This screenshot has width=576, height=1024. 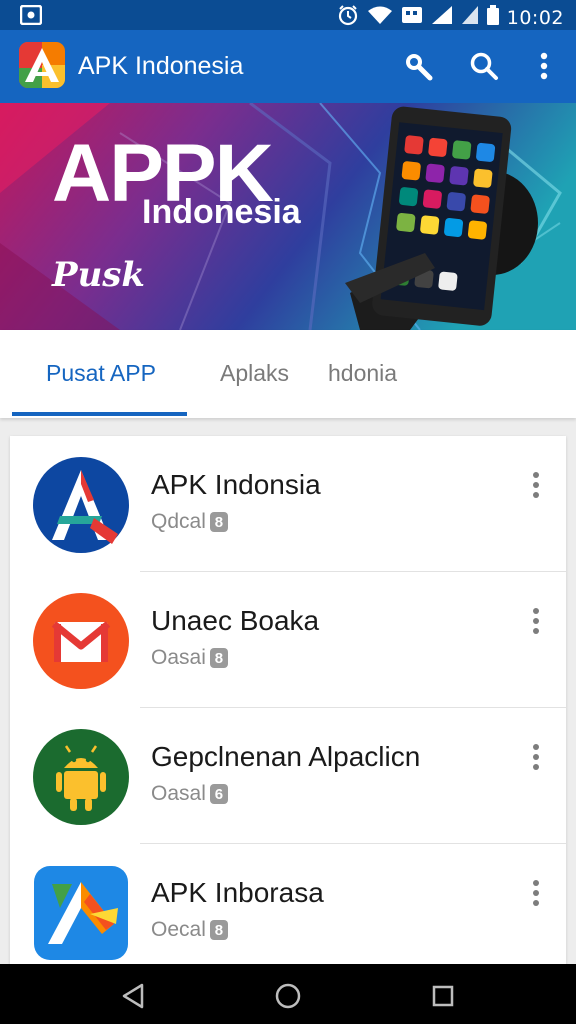 I want to click on app-badge: 6, so click(x=218, y=794).